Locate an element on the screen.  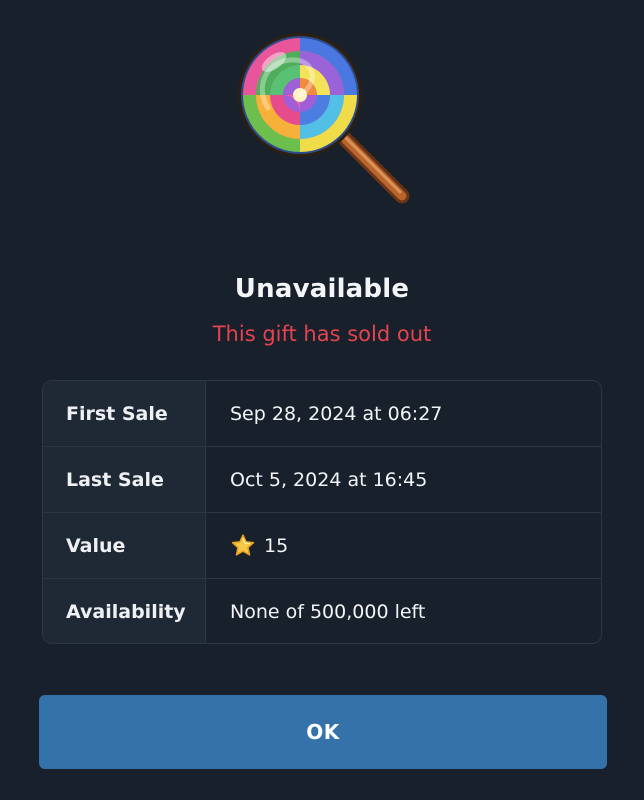
table-row-value: Value 15 is located at coordinates (322, 546).